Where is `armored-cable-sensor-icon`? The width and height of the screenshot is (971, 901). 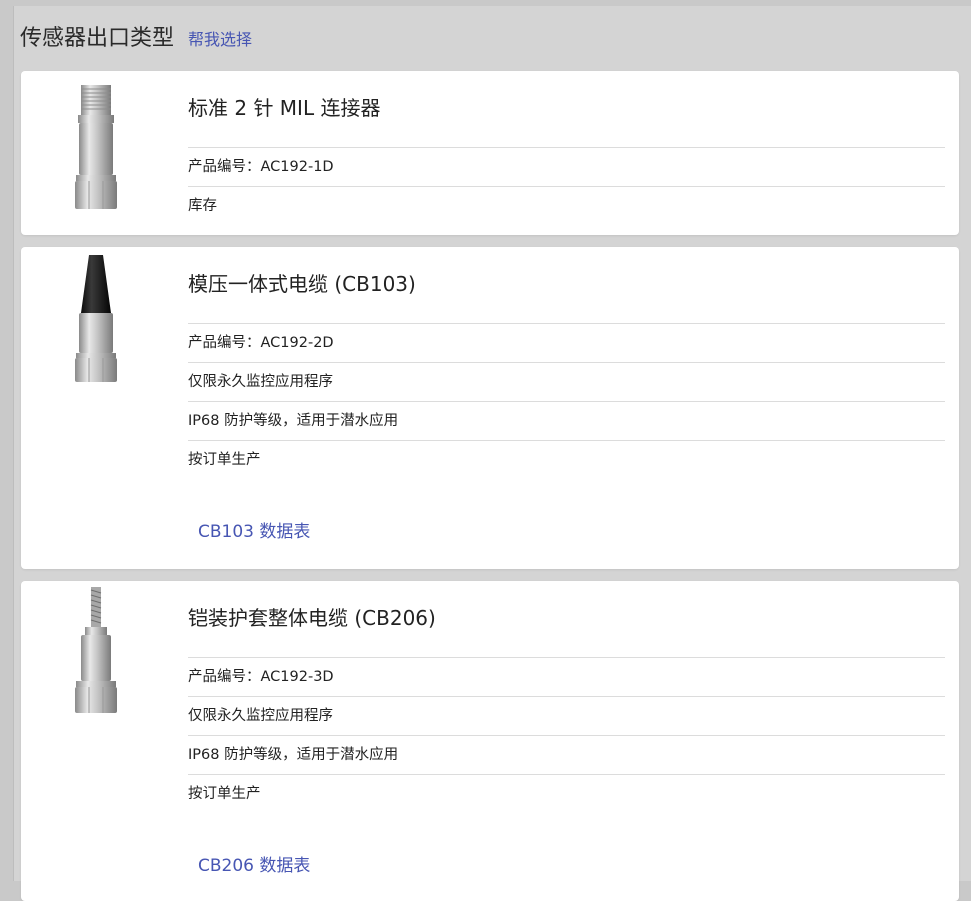 armored-cable-sensor-icon is located at coordinates (96, 650).